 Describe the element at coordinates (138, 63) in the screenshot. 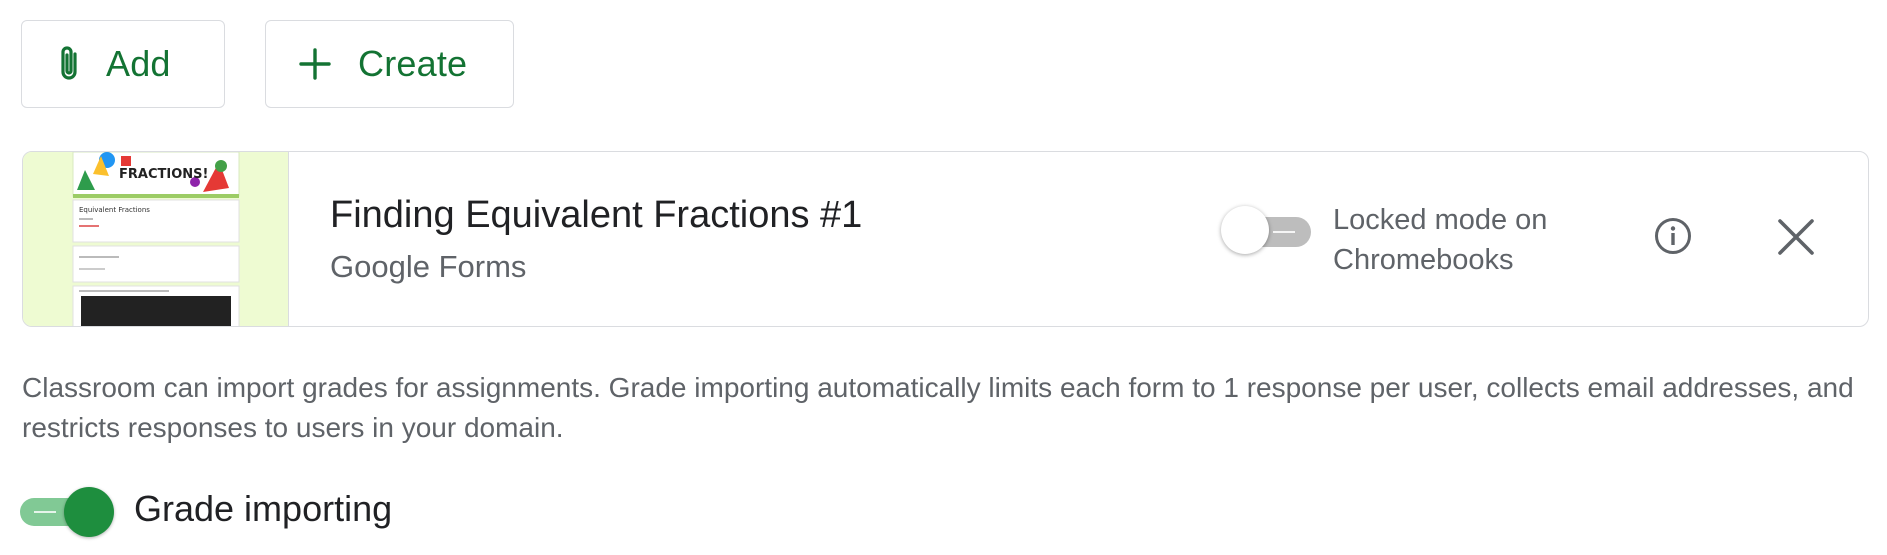

I see `add-button-label: Add` at that location.